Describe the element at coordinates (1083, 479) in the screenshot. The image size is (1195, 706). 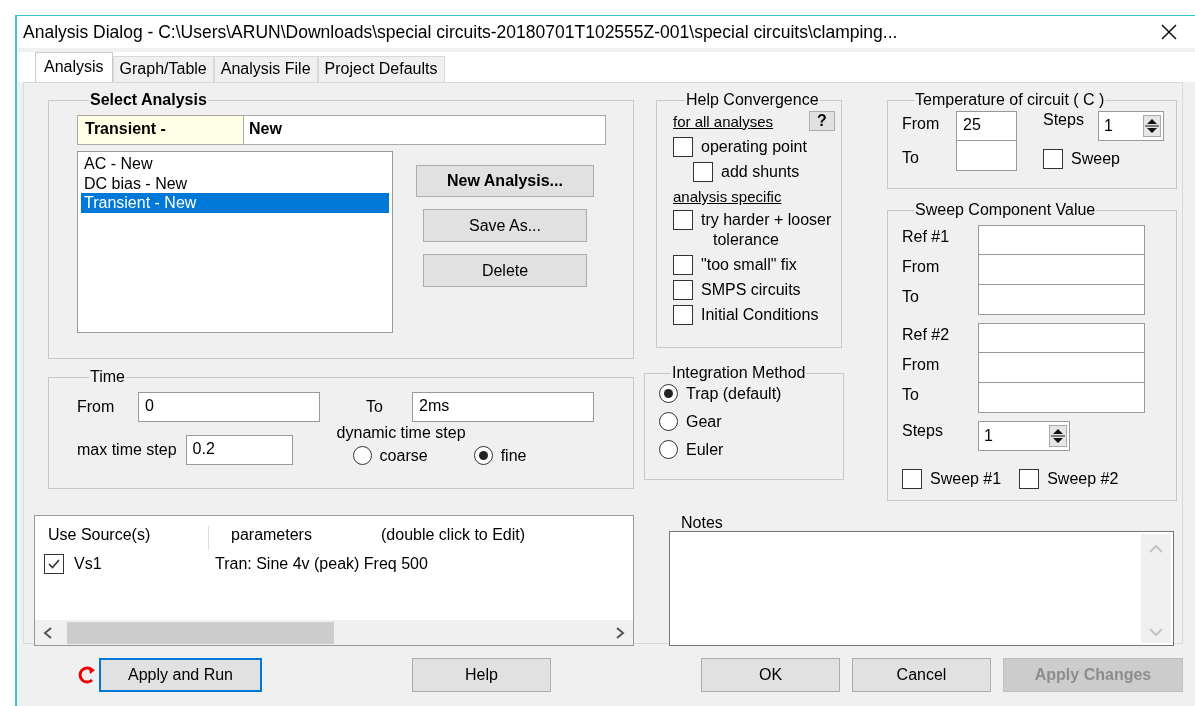
I see `option-label: Sweep #2` at that location.